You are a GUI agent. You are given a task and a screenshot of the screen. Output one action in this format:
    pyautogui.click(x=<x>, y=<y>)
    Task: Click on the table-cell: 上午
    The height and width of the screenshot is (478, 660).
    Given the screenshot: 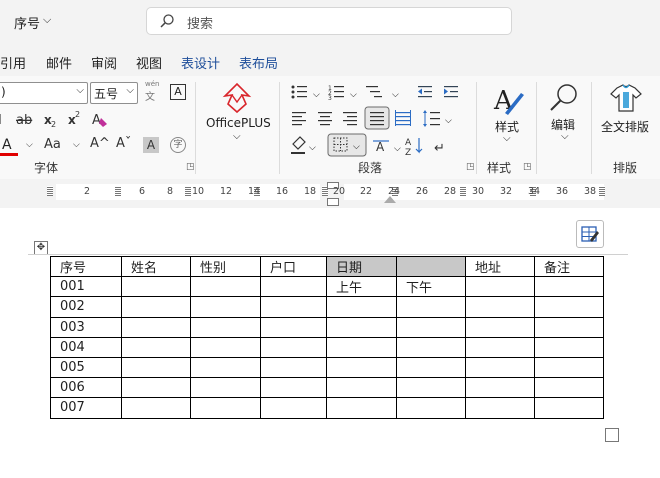 What is the action you would take?
    pyautogui.click(x=361, y=287)
    